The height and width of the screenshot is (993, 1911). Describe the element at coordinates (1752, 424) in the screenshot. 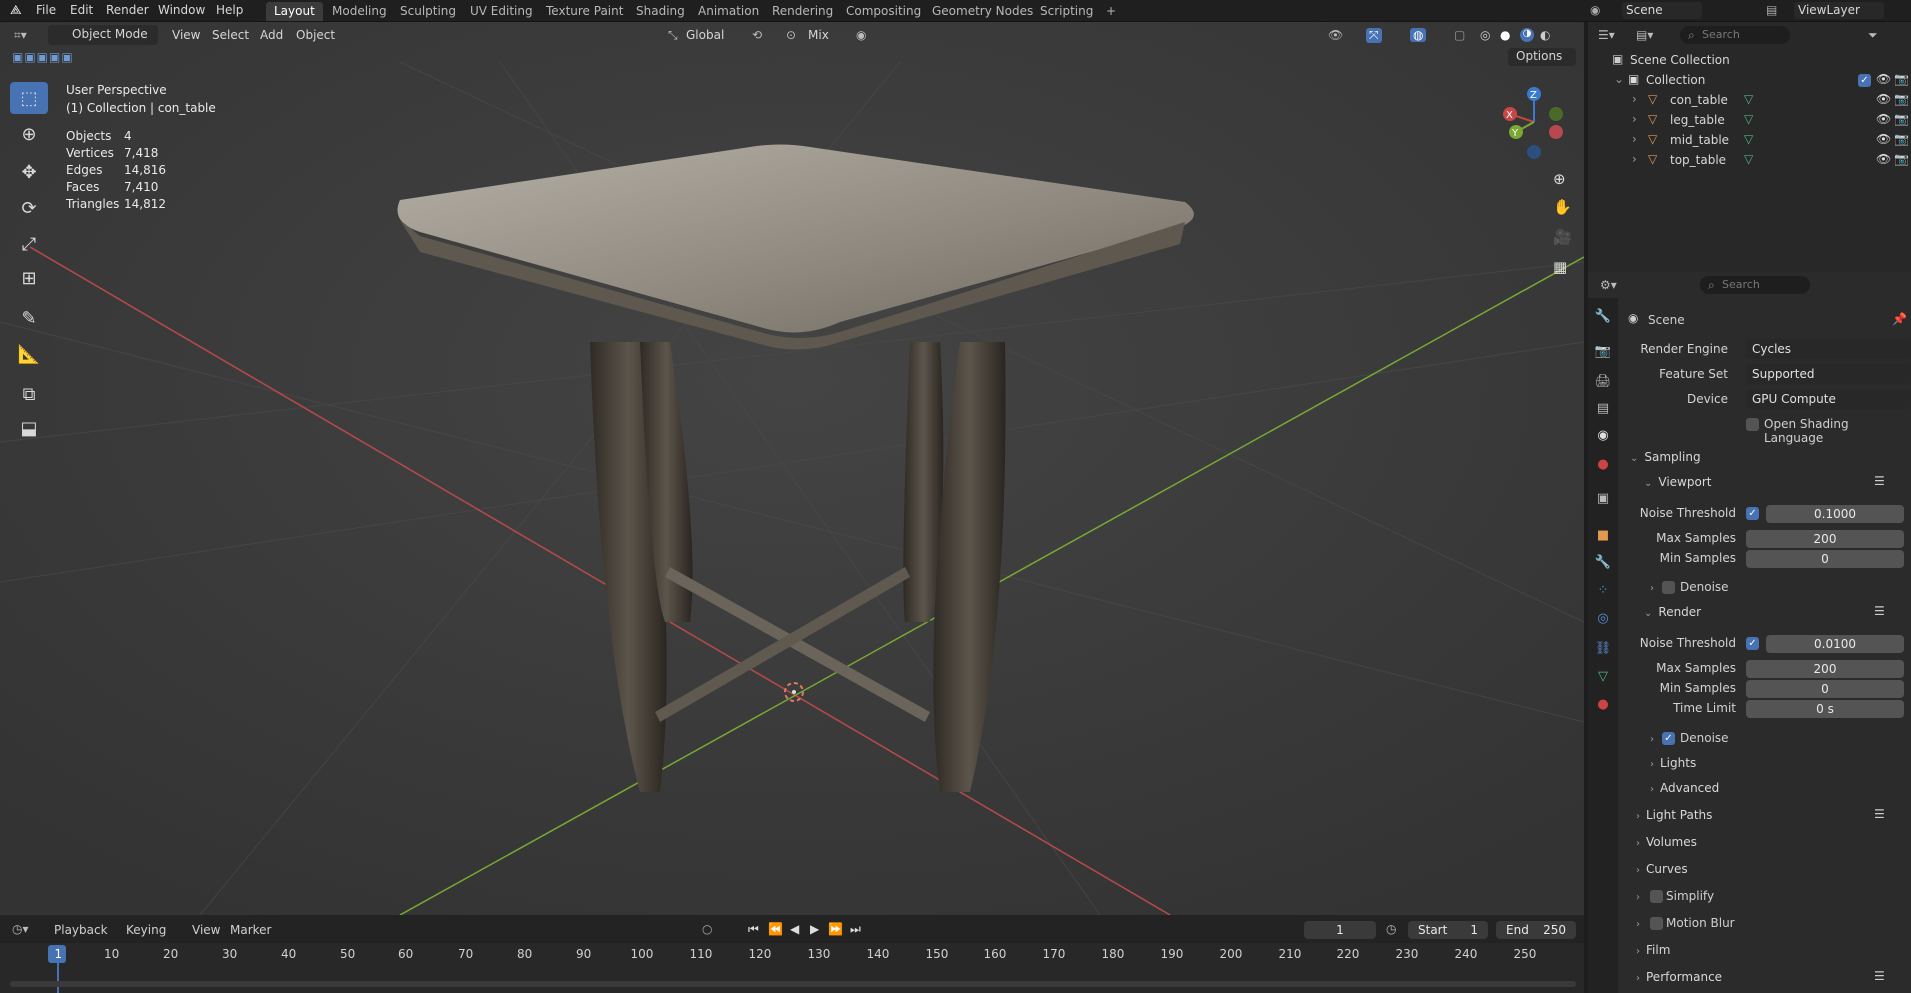

I see `osl-checkbox` at that location.